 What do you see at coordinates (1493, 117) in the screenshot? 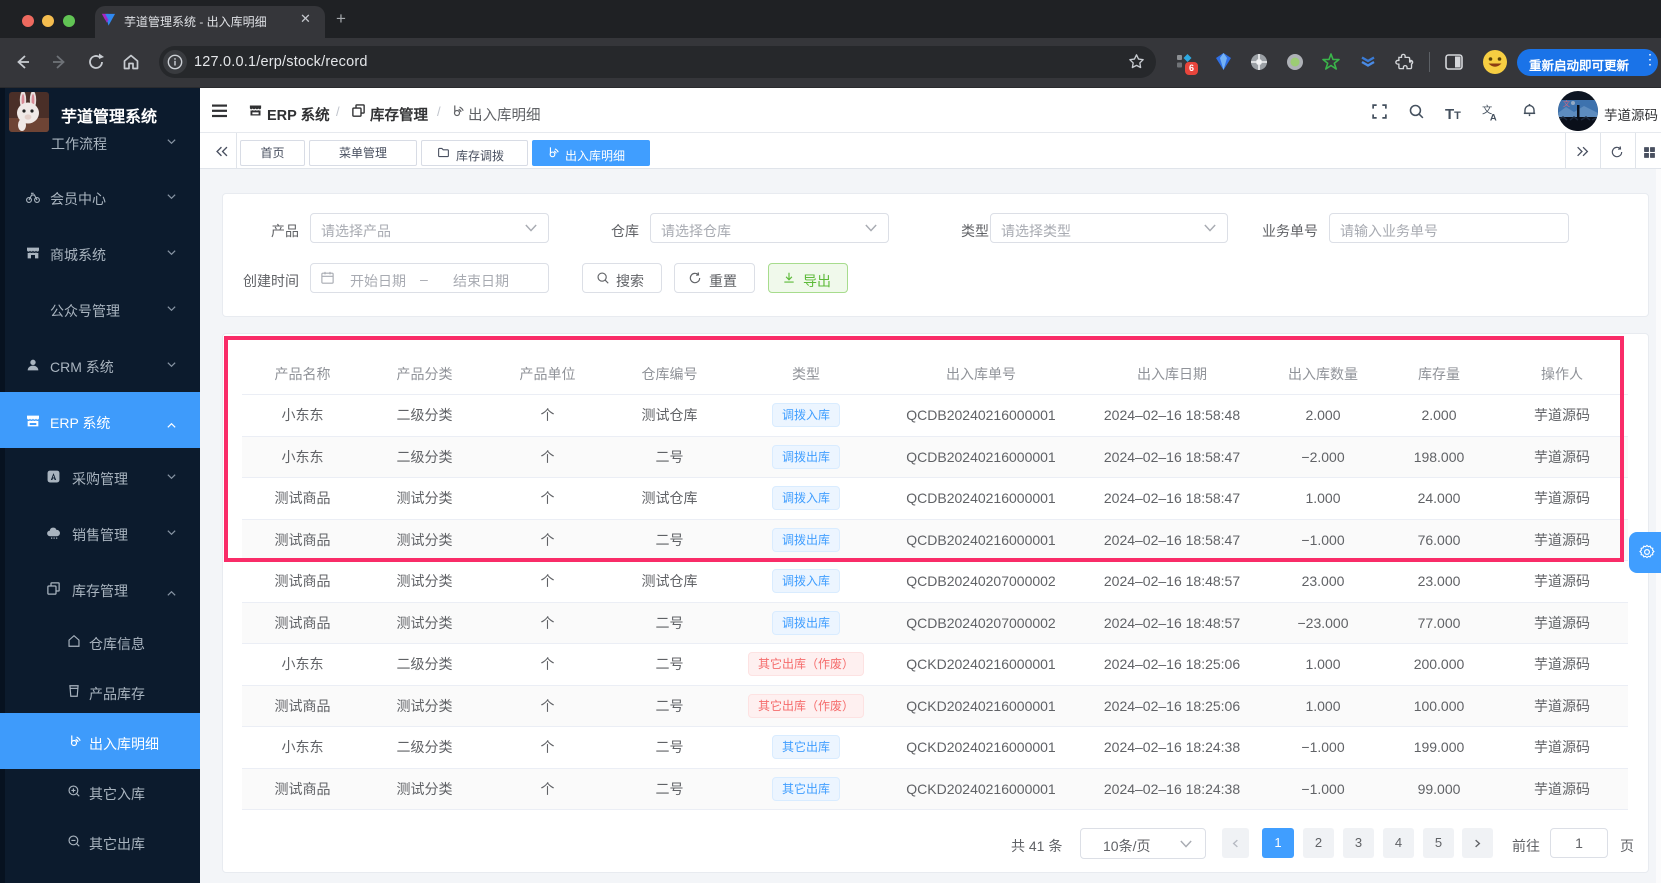
I see `svg-text: A` at bounding box center [1493, 117].